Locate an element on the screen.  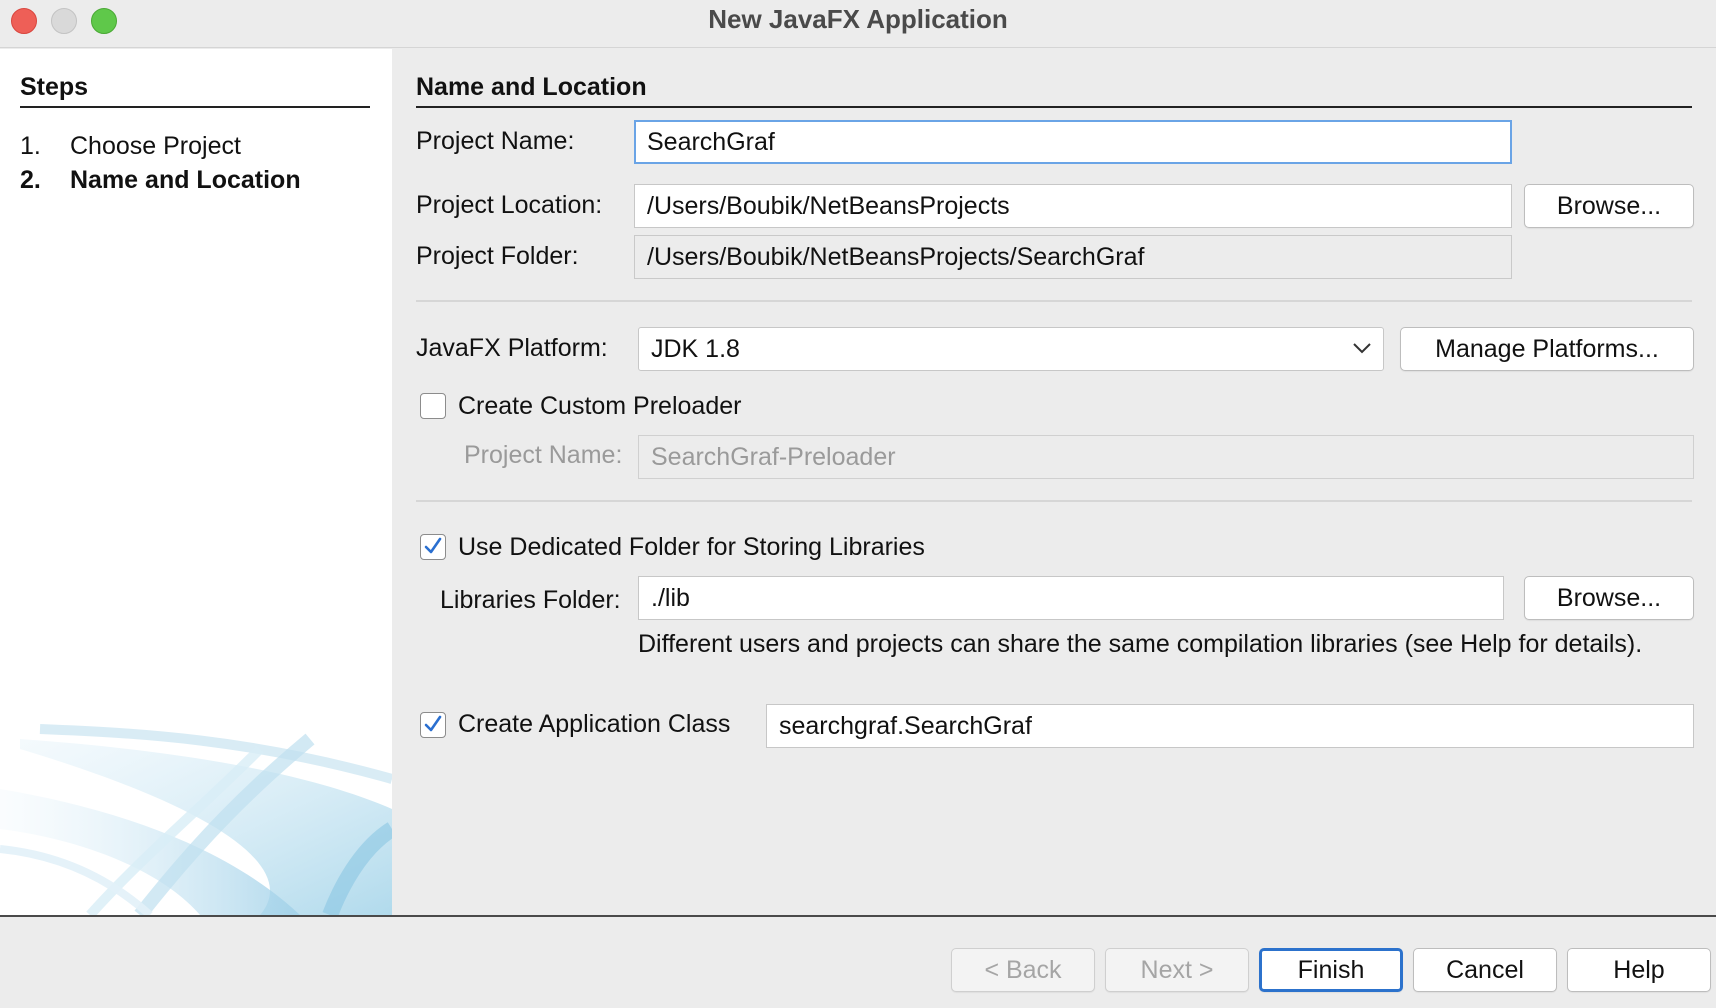
project-location-label: Project Location: is located at coordinates (509, 205).